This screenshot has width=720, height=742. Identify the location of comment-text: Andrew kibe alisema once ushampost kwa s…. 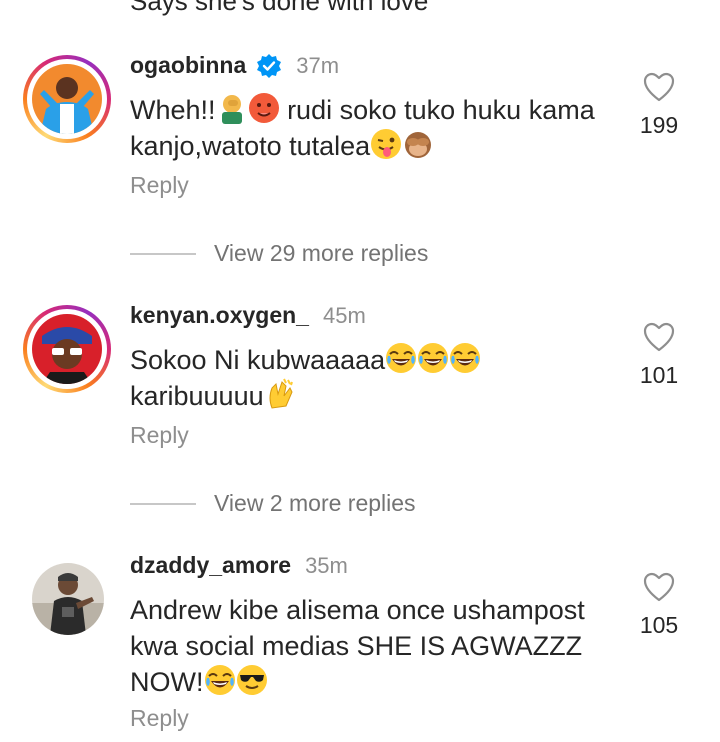
(357, 646).